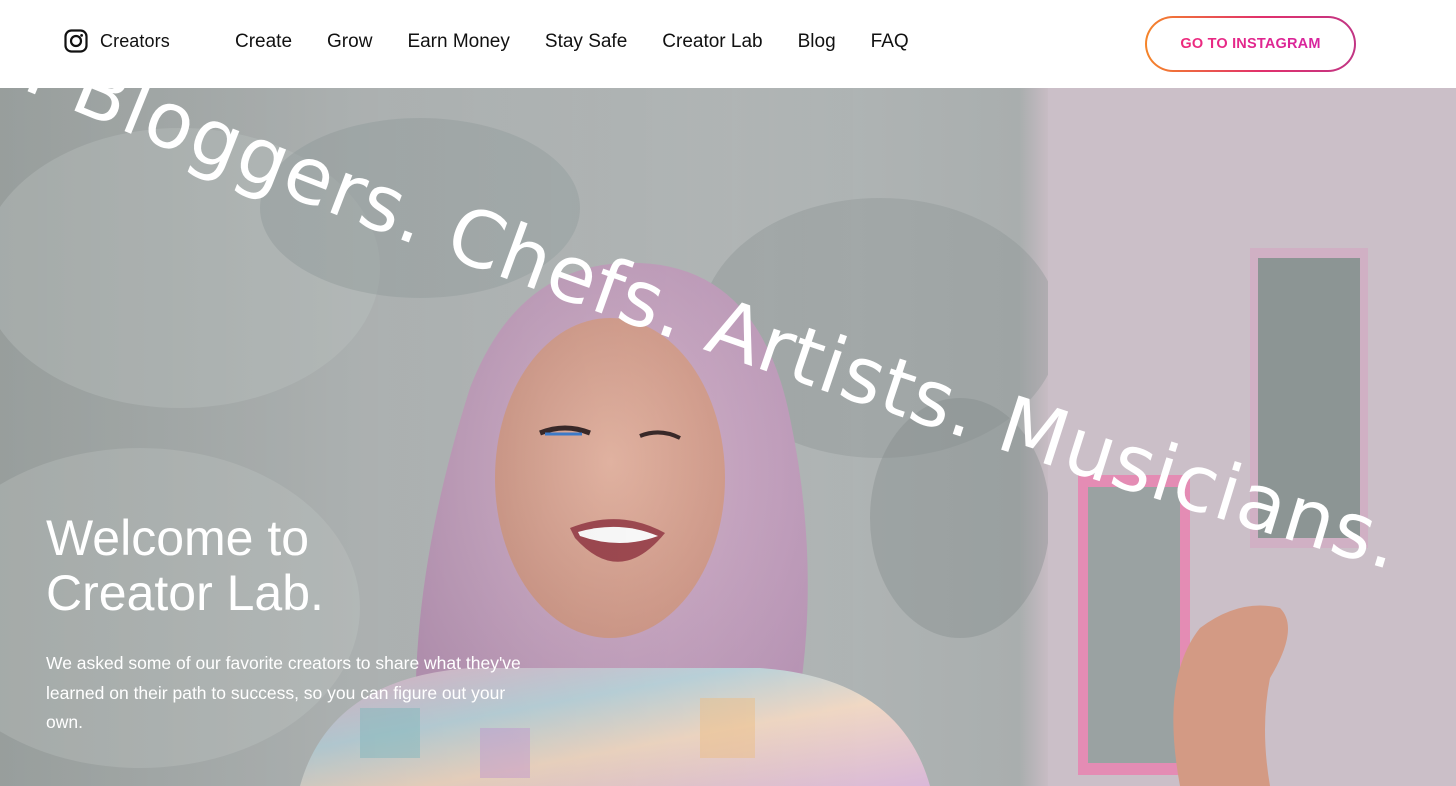 This screenshot has height=786, width=1456. What do you see at coordinates (135, 40) in the screenshot?
I see `brand-label: Creators` at bounding box center [135, 40].